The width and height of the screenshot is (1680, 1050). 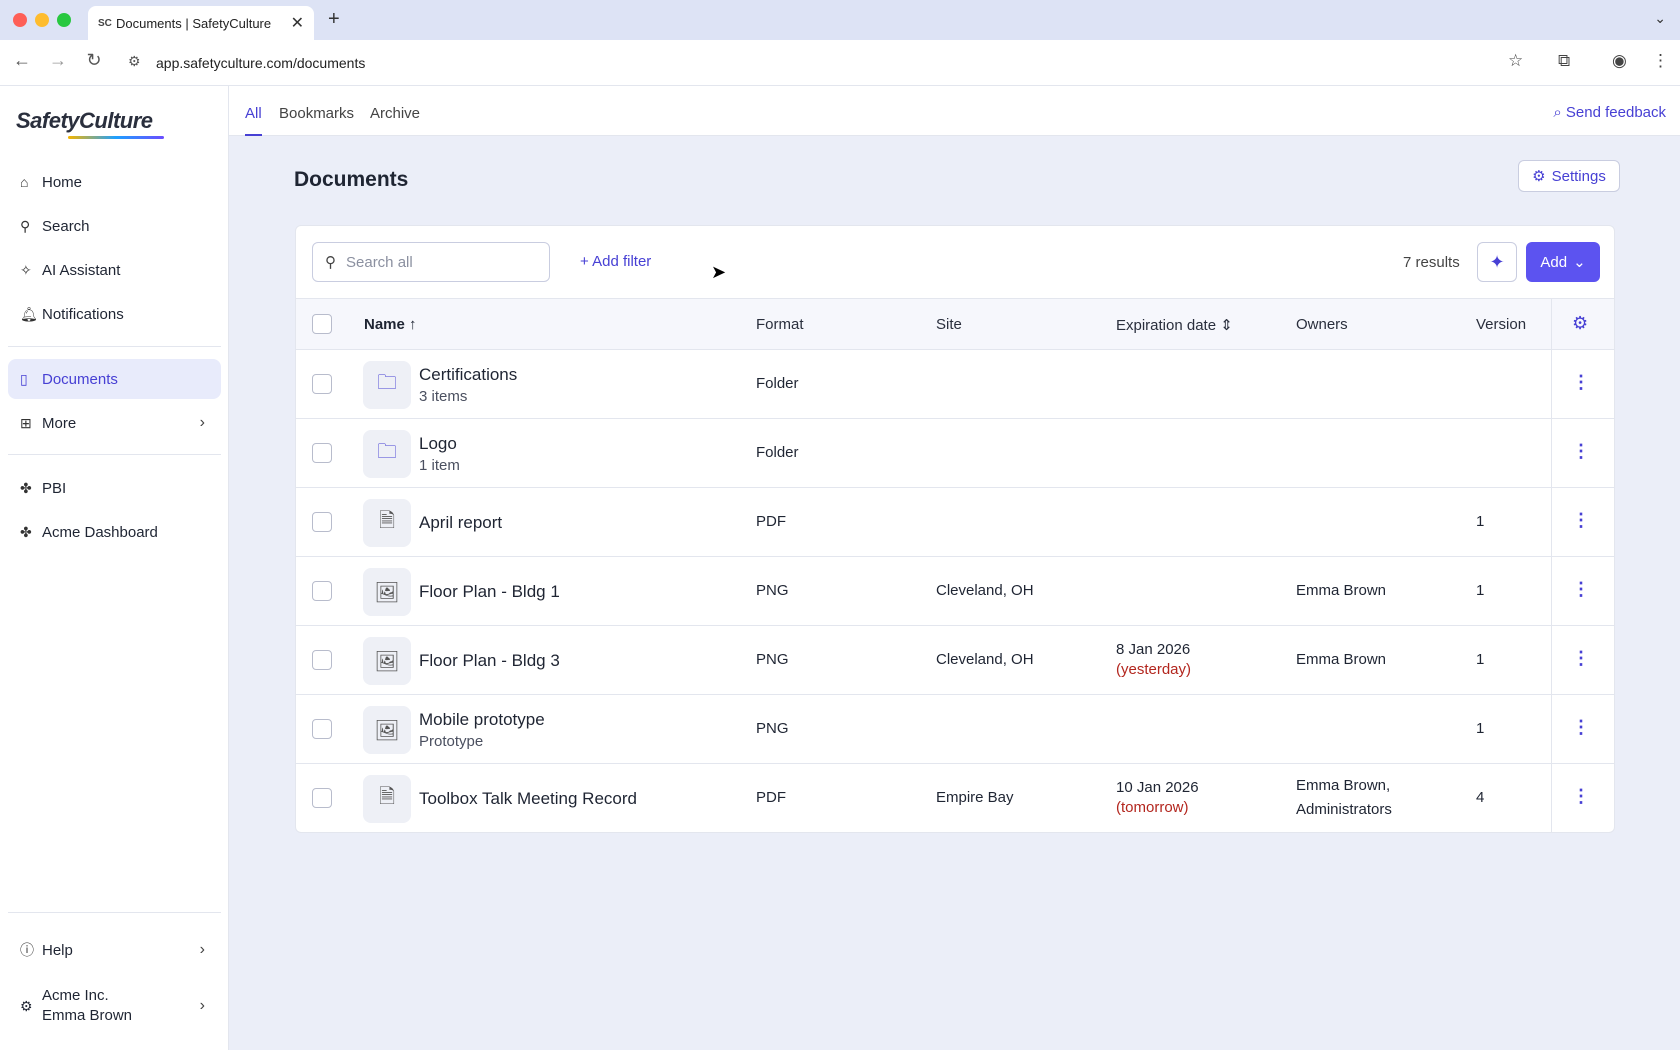 What do you see at coordinates (1501, 324) in the screenshot?
I see `column-header-version: Version` at bounding box center [1501, 324].